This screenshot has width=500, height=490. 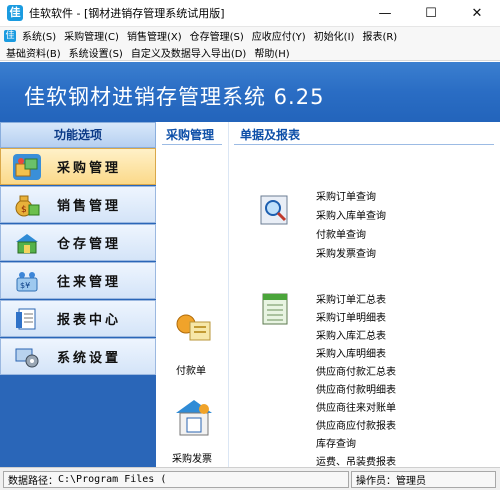 I want to click on nav-header: 功能选项, so click(x=78, y=135).